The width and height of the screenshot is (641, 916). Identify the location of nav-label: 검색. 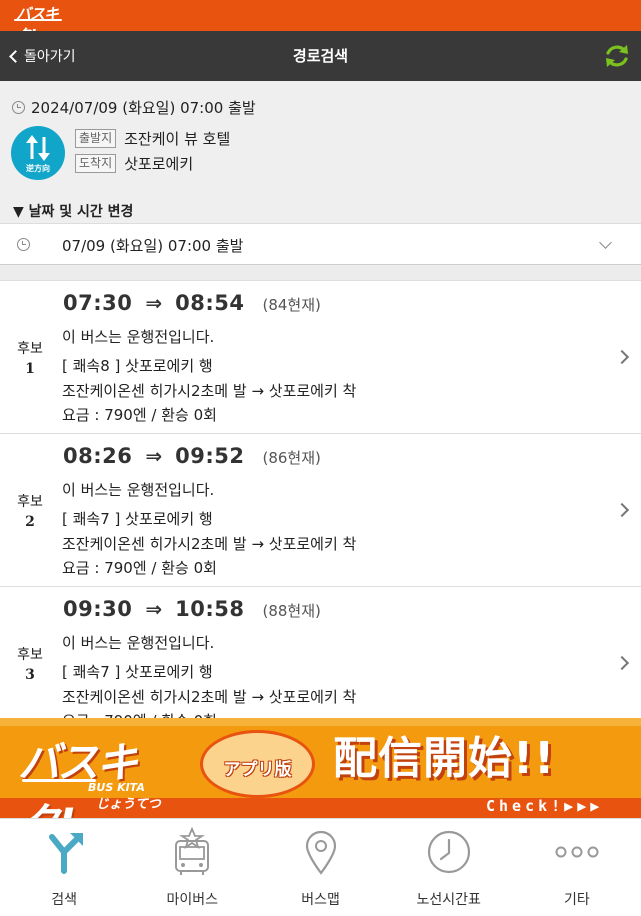
(64, 900).